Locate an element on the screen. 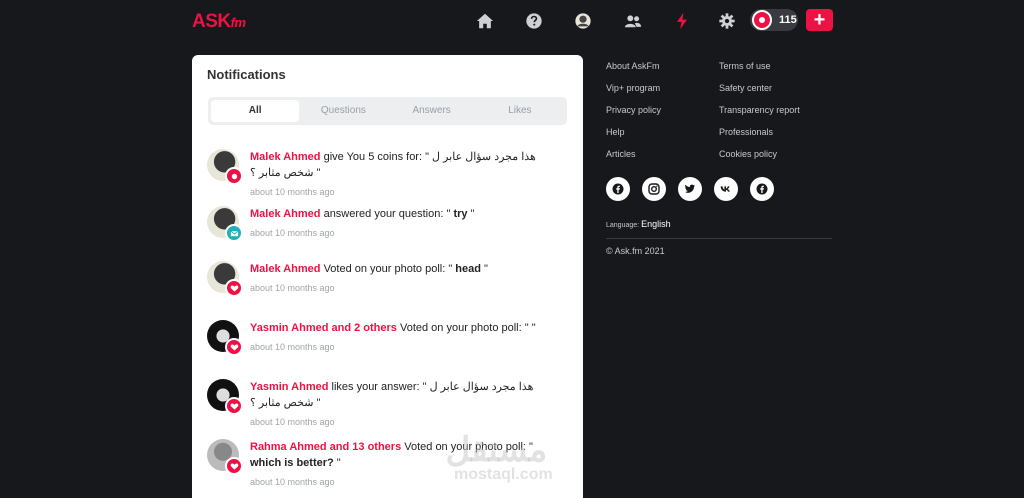  language-value: English is located at coordinates (656, 224).